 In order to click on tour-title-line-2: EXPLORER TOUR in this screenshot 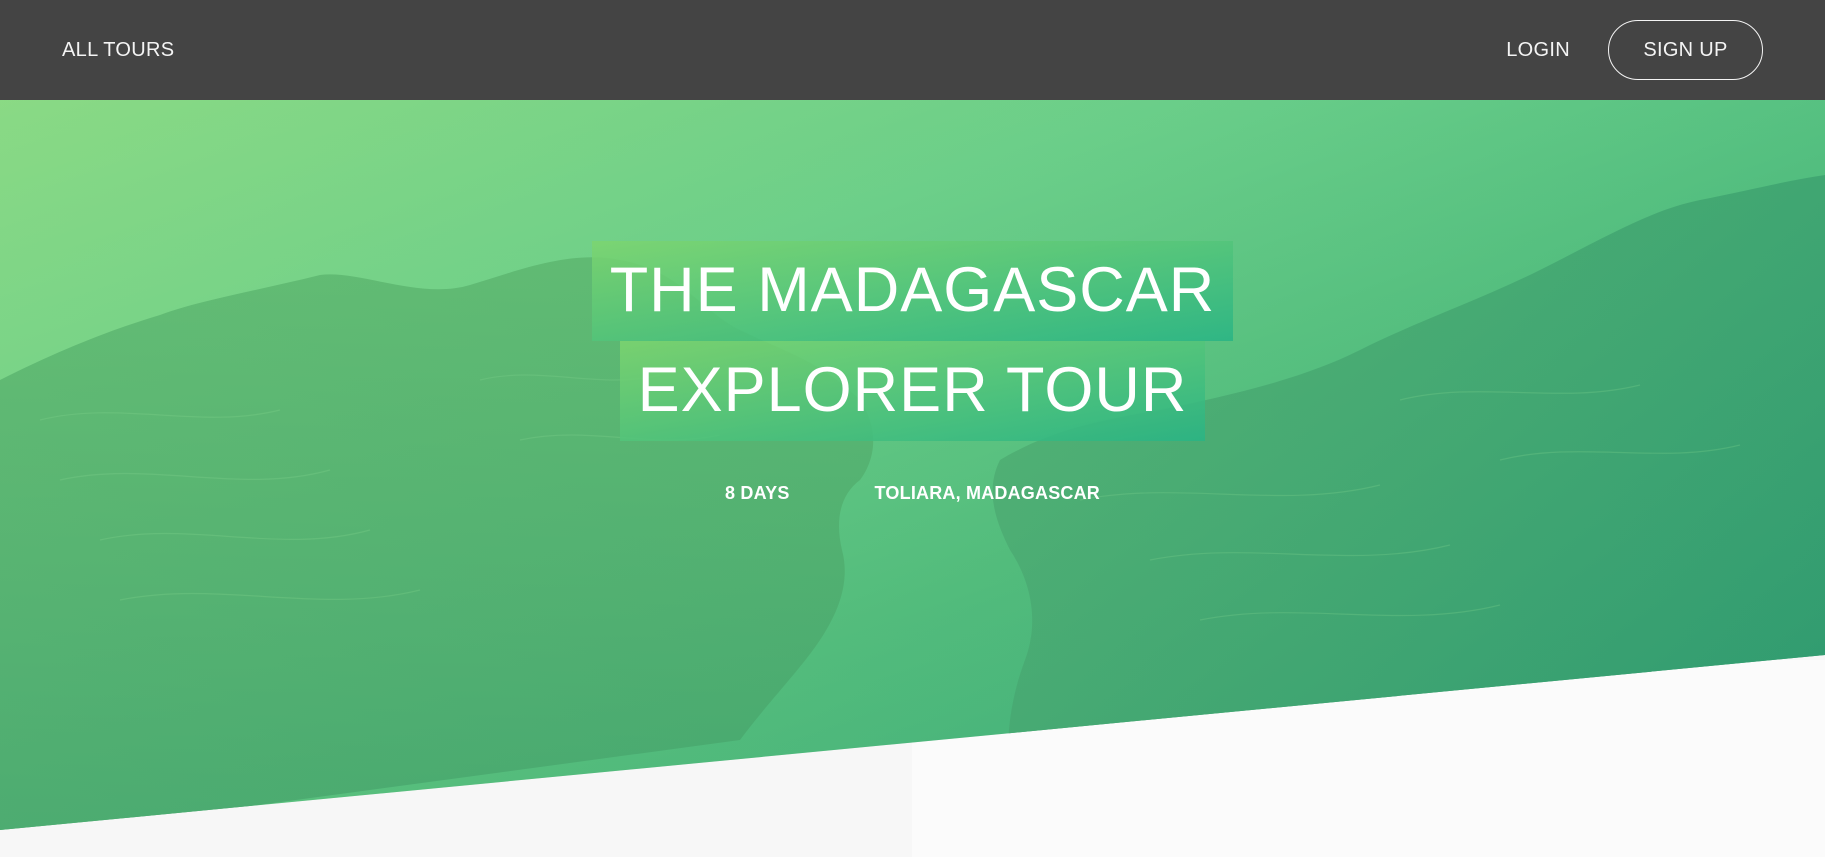, I will do `click(912, 391)`.